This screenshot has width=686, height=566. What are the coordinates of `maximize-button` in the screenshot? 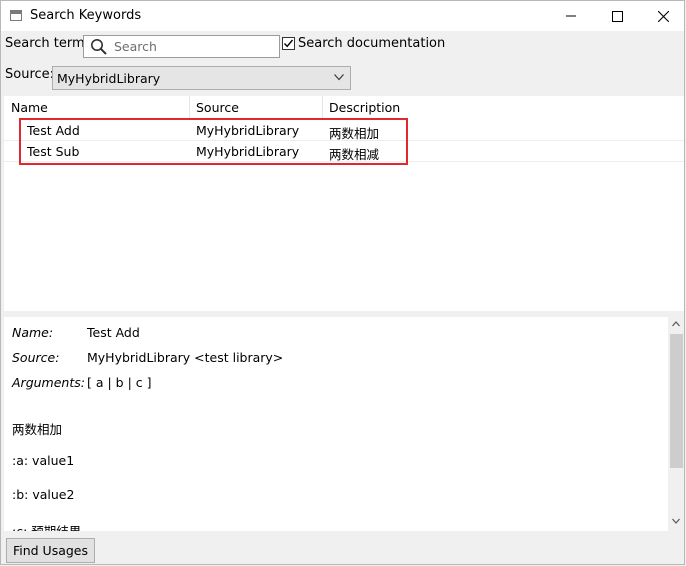 It's located at (617, 16).